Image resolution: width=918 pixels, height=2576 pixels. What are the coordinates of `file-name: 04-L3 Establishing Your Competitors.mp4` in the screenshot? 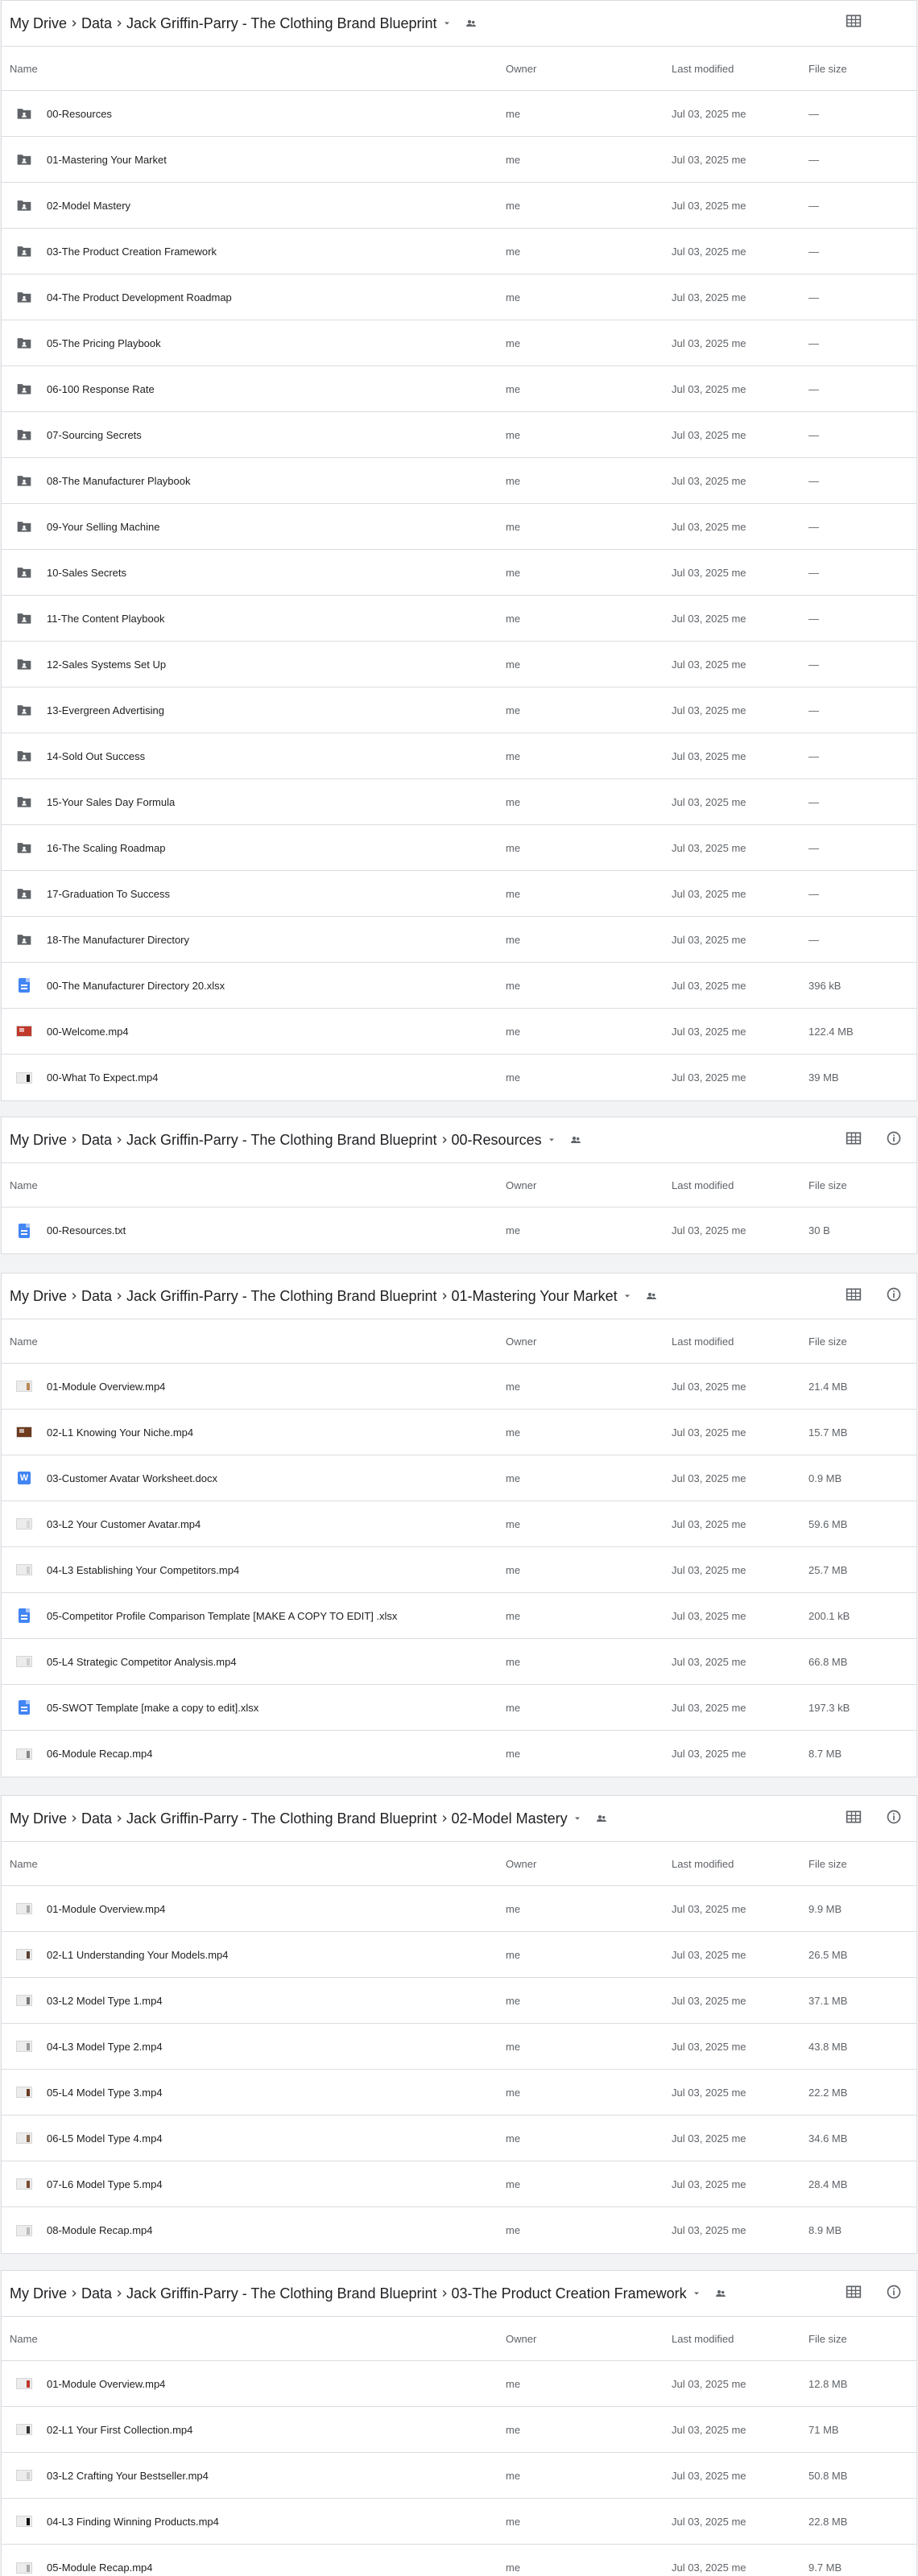 It's located at (143, 1570).